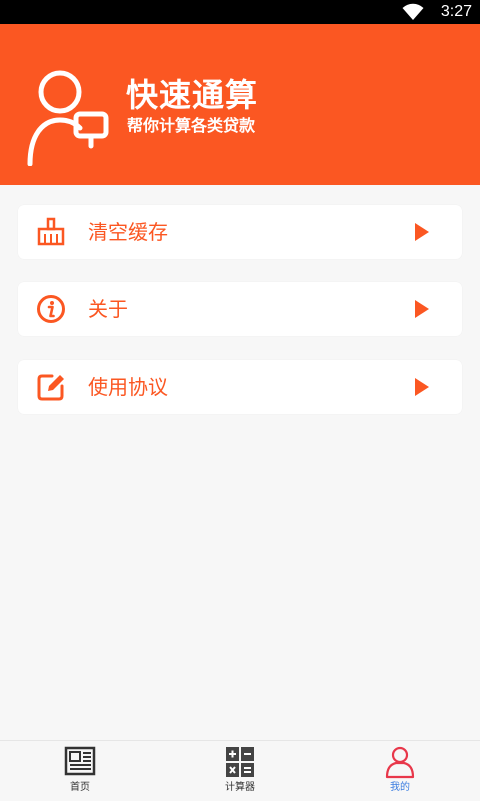 The height and width of the screenshot is (801, 480). What do you see at coordinates (400, 787) in the screenshot?
I see `tab-label: 我的` at bounding box center [400, 787].